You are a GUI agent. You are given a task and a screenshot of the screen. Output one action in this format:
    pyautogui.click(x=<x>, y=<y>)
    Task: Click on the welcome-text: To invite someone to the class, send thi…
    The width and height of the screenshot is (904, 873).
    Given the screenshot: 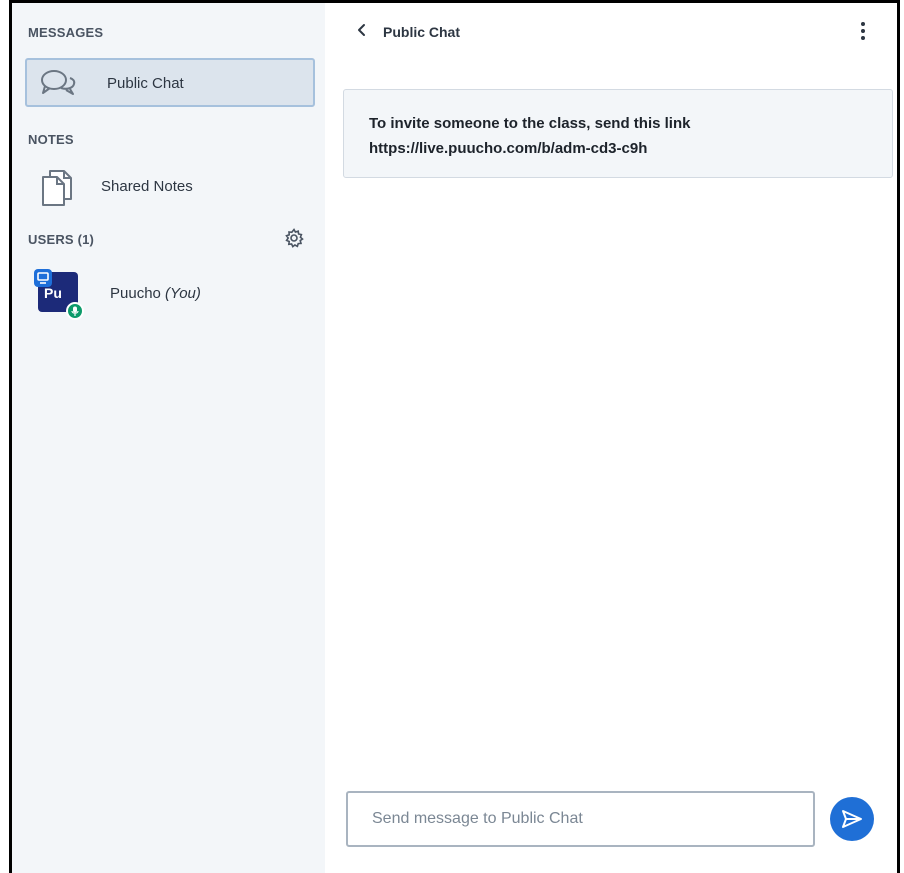 What is the action you would take?
    pyautogui.click(x=624, y=136)
    